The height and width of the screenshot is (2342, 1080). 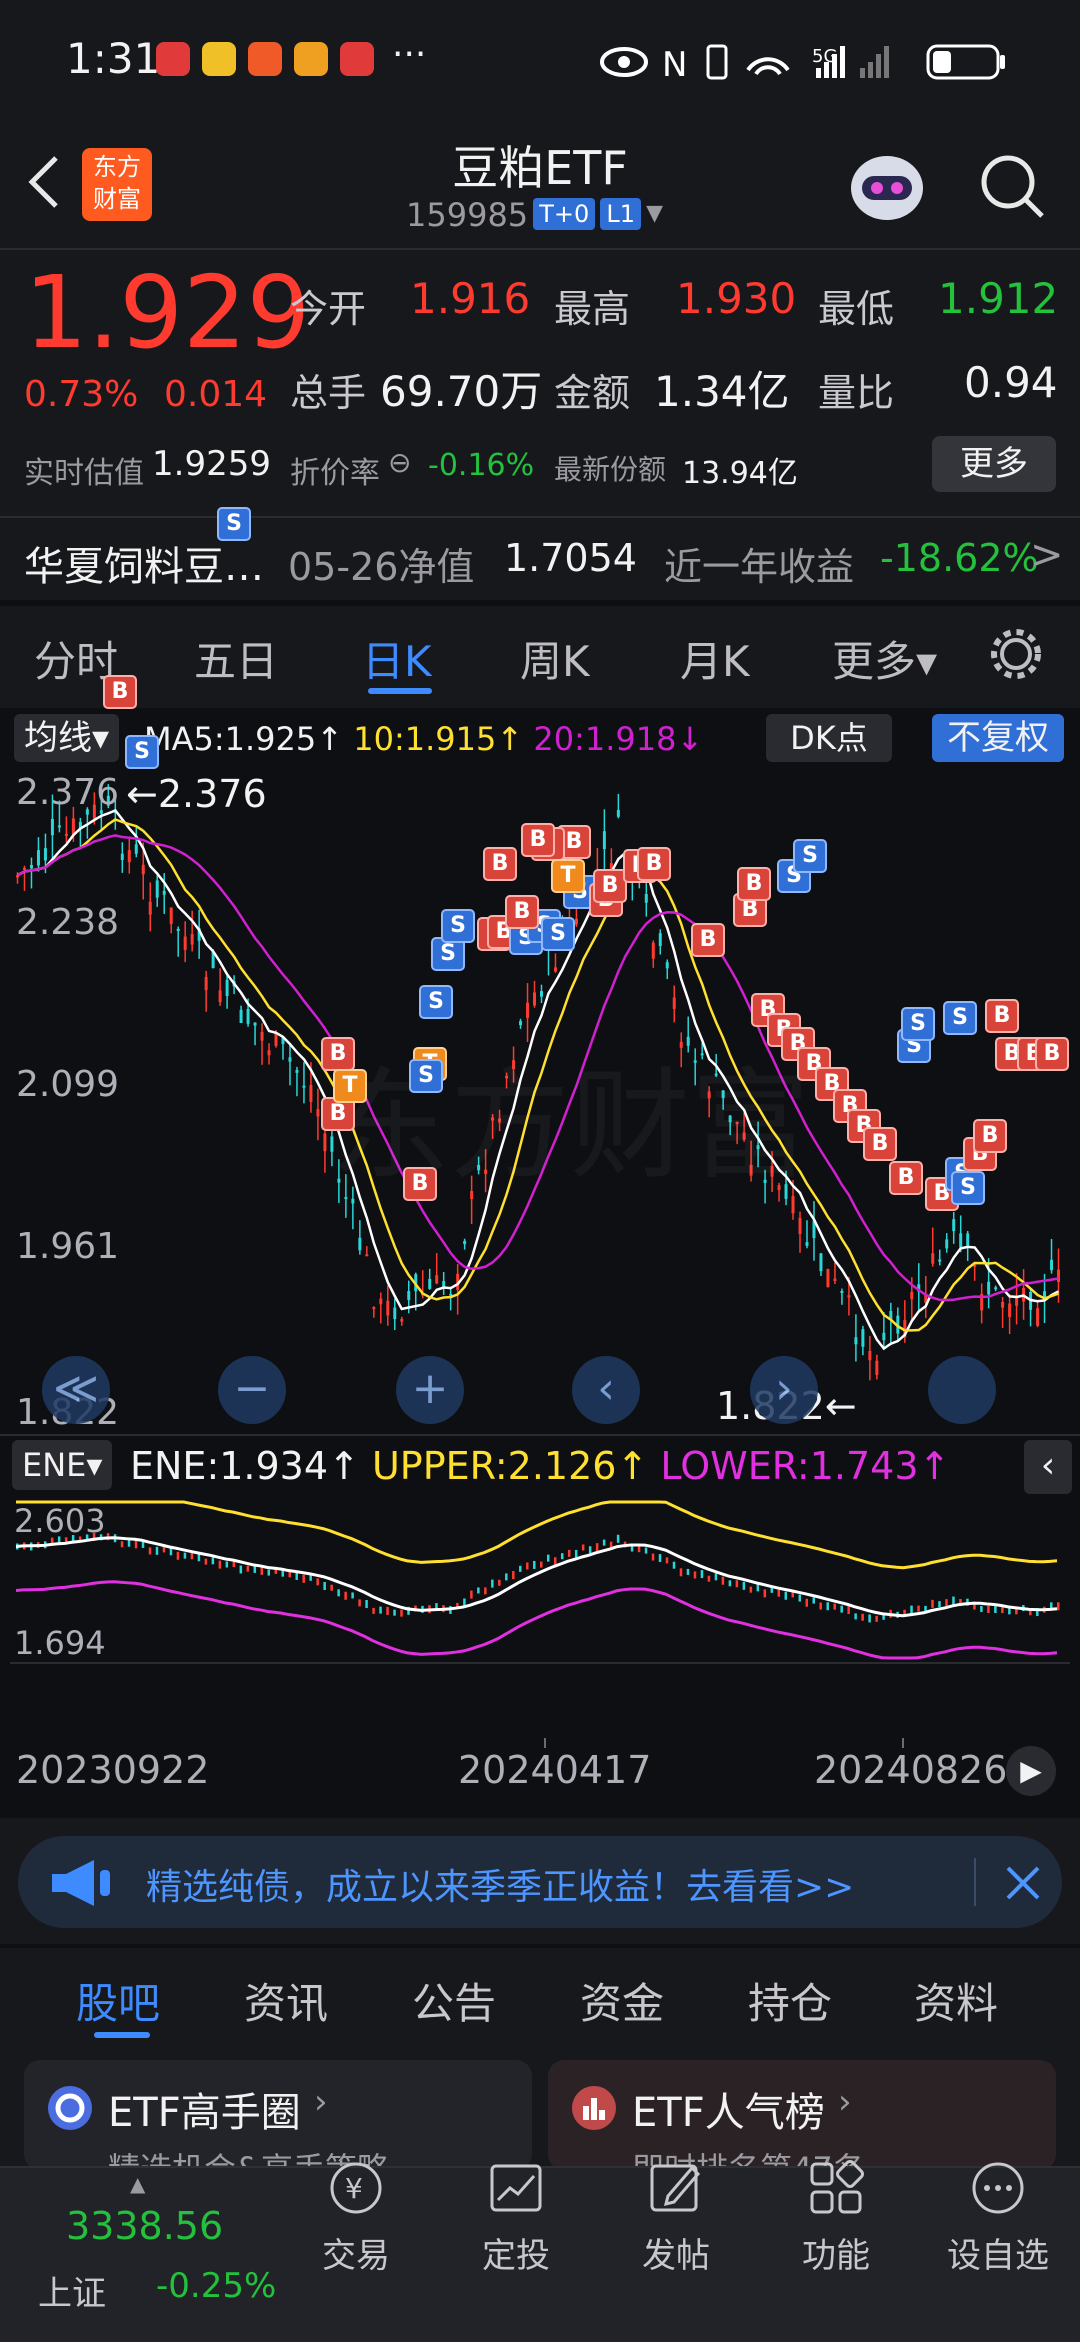 I want to click on index-value: 3338.56, so click(x=145, y=2226).